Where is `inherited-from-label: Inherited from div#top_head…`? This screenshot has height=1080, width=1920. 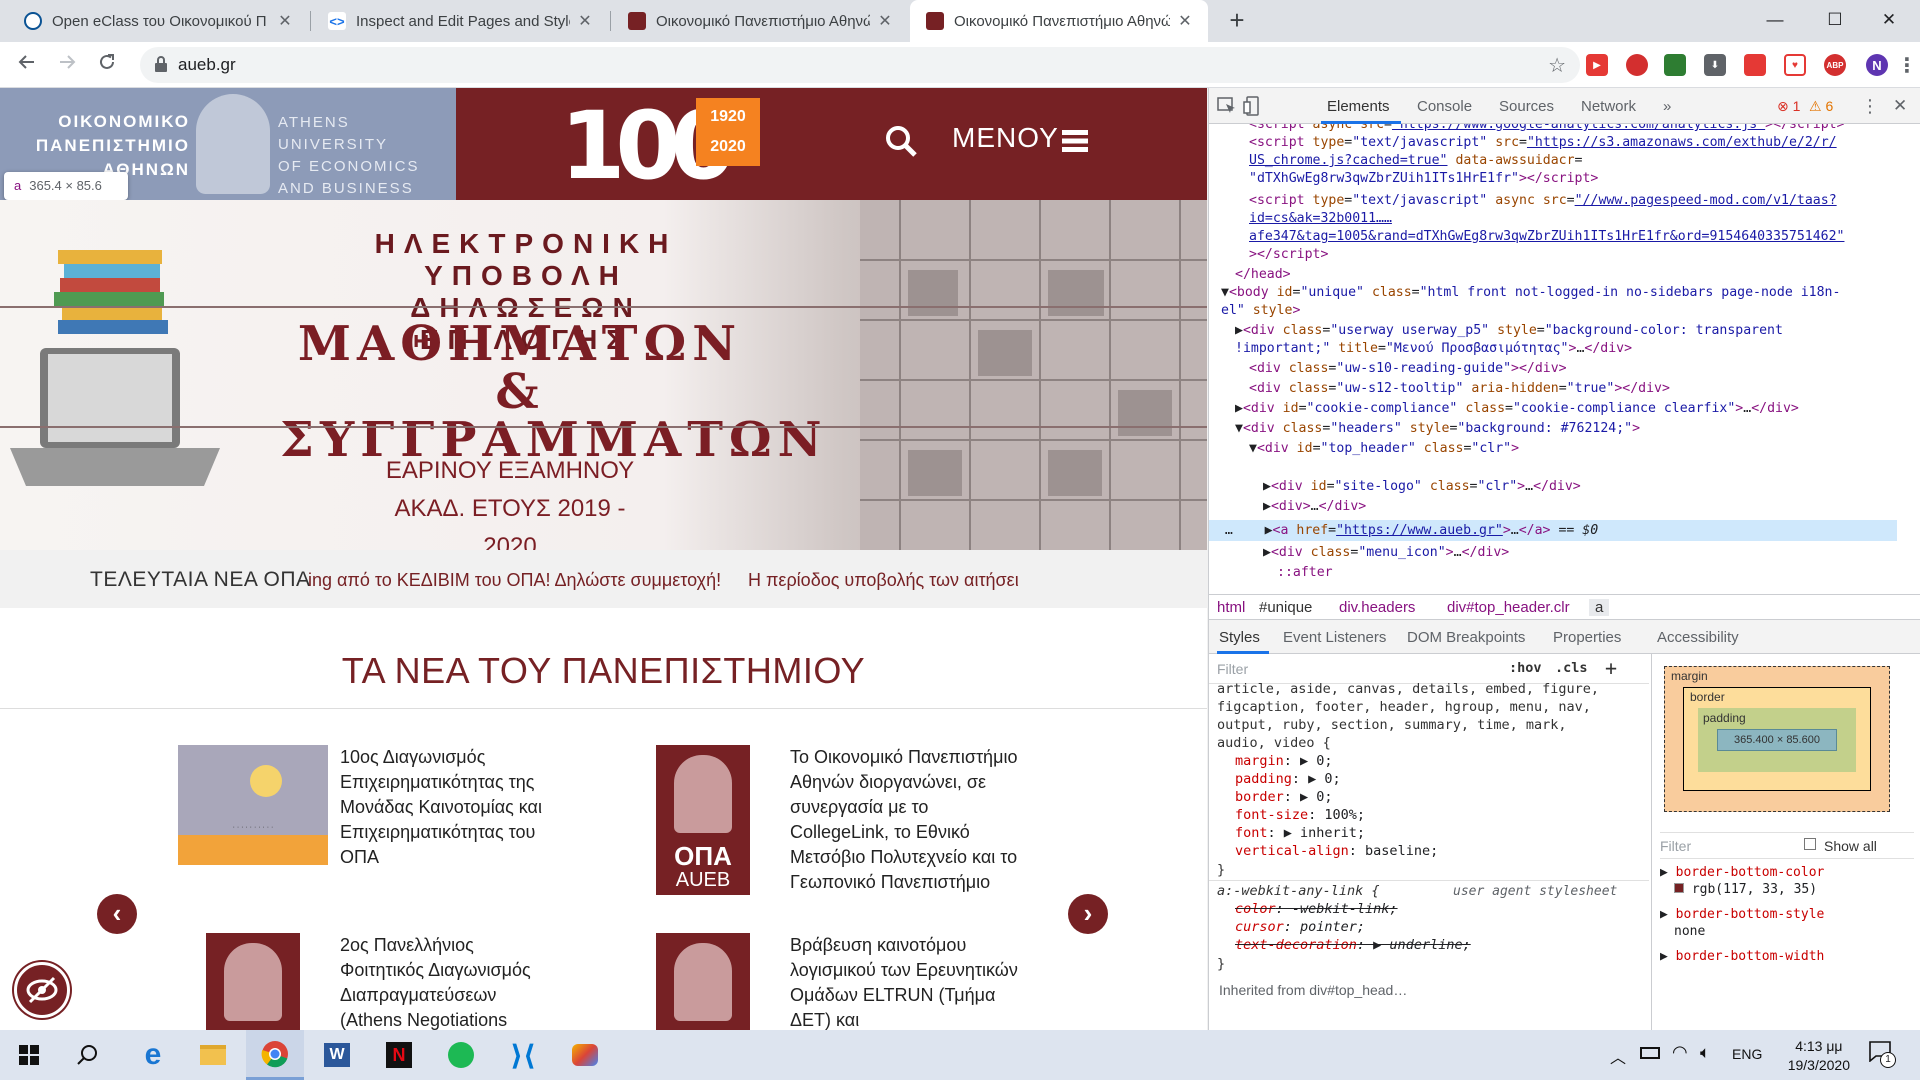 inherited-from-label: Inherited from div#top_head… is located at coordinates (1313, 990).